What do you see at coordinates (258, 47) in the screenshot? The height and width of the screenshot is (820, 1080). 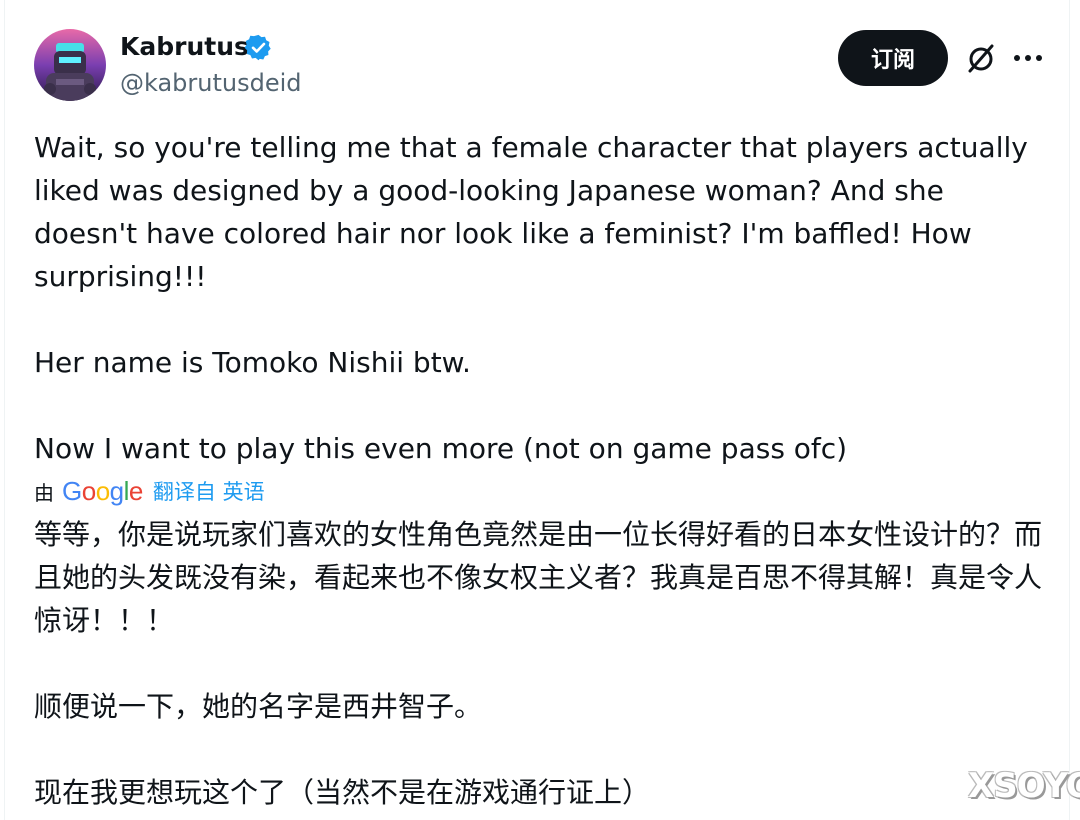 I see `verified-badge-icon` at bounding box center [258, 47].